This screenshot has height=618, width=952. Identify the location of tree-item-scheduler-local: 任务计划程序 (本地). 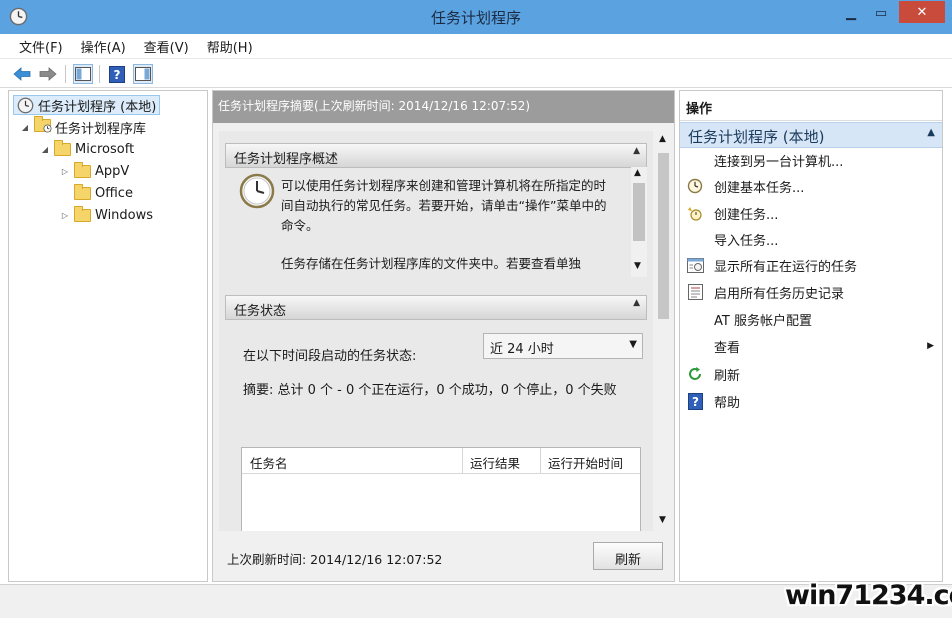
(87, 105).